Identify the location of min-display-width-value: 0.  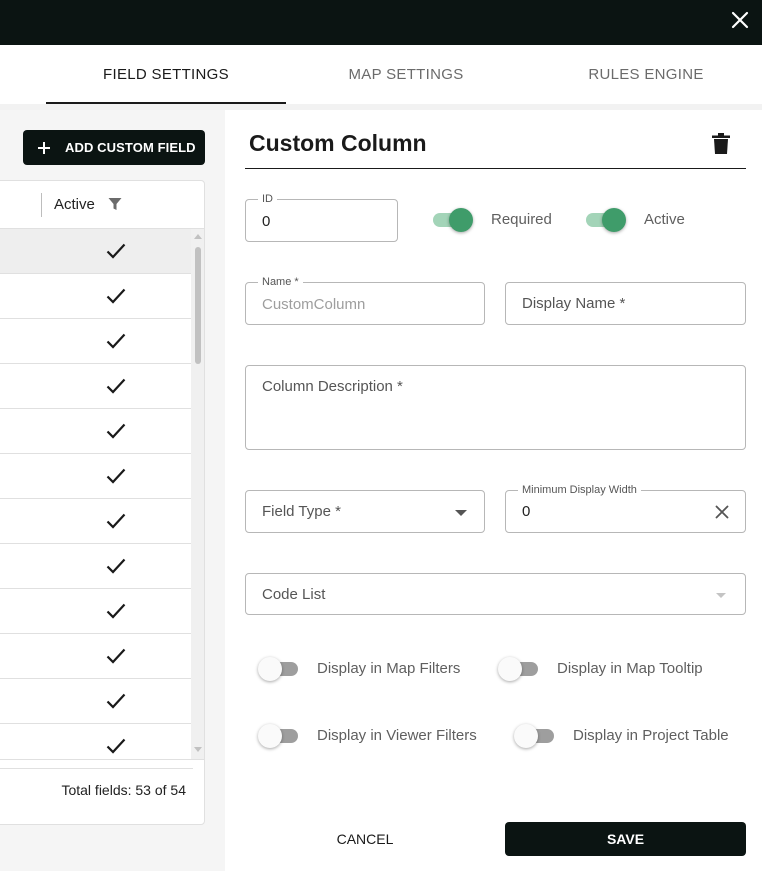
(526, 511).